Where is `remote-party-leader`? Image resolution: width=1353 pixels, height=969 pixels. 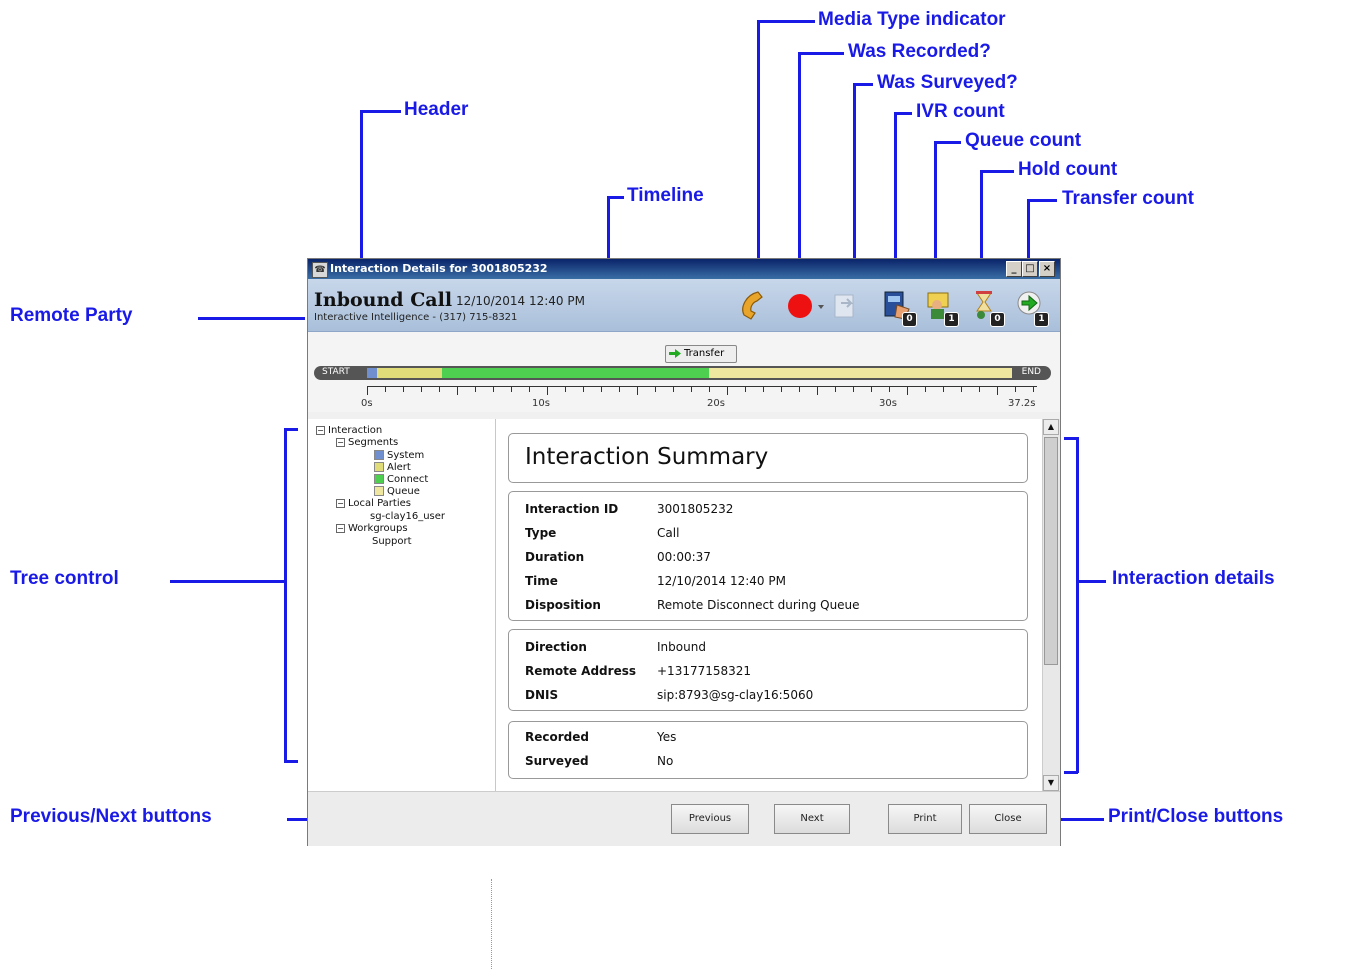 remote-party-leader is located at coordinates (251, 318).